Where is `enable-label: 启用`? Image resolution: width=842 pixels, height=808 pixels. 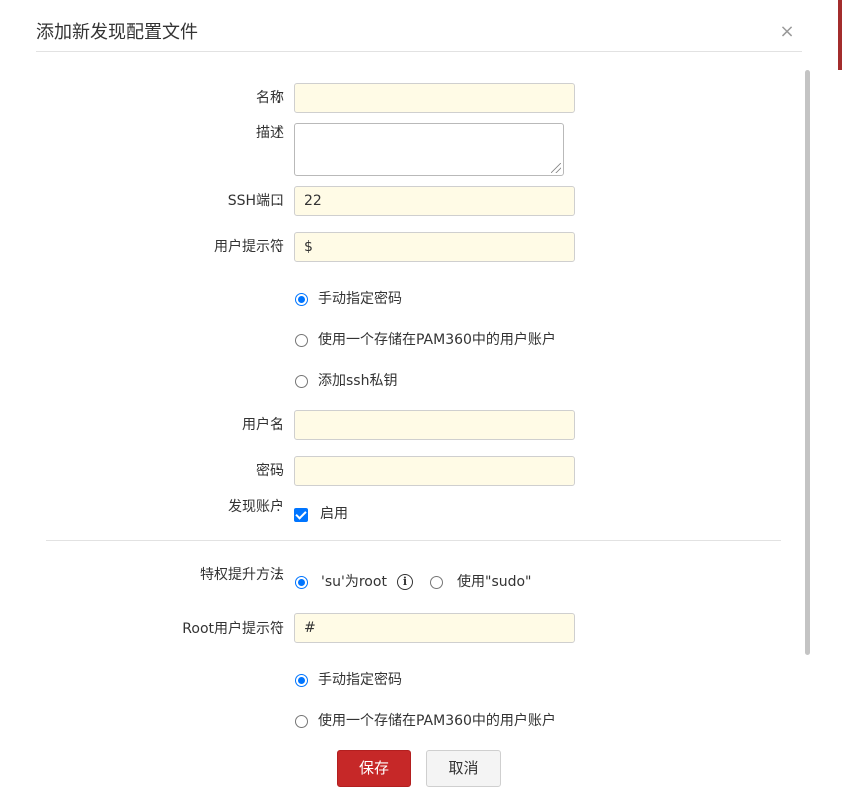 enable-label: 启用 is located at coordinates (334, 514).